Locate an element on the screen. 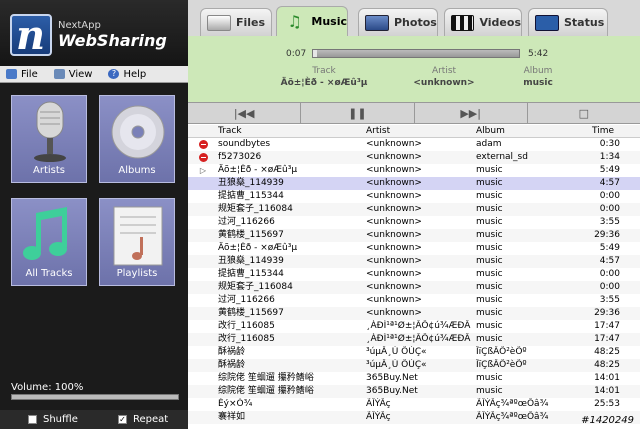 This screenshot has width=640, height=429. elapsed-time: 0:07 is located at coordinates (296, 54).